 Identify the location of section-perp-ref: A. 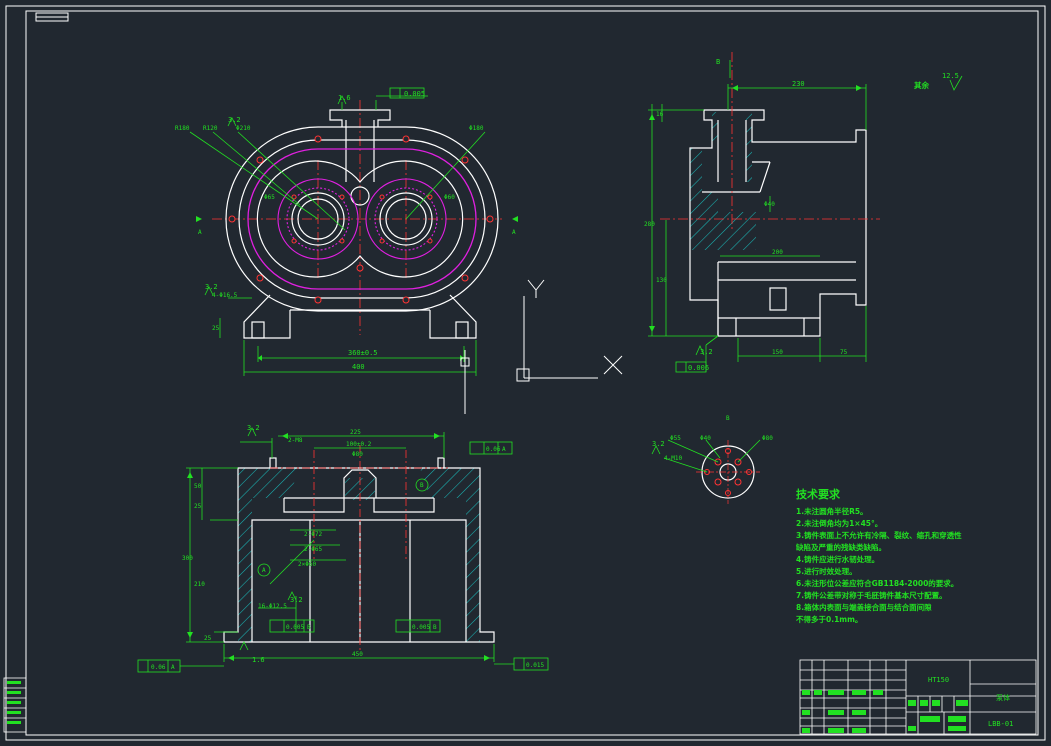
(173, 667).